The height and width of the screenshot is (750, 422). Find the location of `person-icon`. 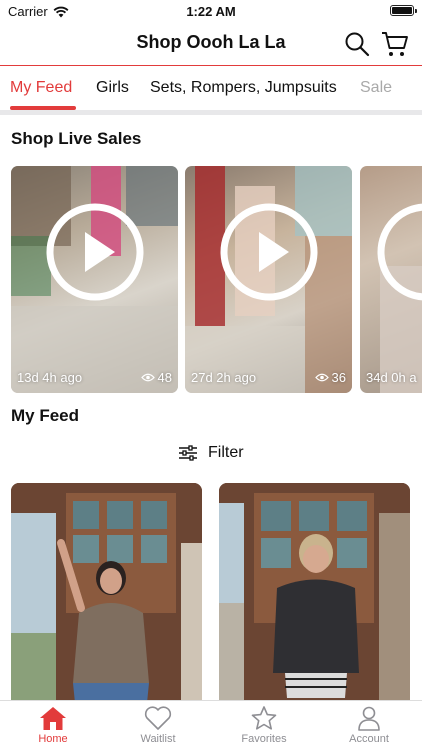

person-icon is located at coordinates (369, 718).